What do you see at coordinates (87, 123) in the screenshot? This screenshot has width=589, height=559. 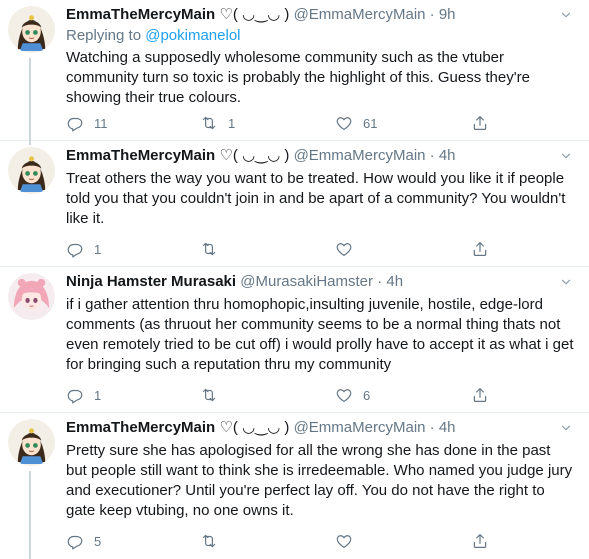 I see `reply-button: 11` at bounding box center [87, 123].